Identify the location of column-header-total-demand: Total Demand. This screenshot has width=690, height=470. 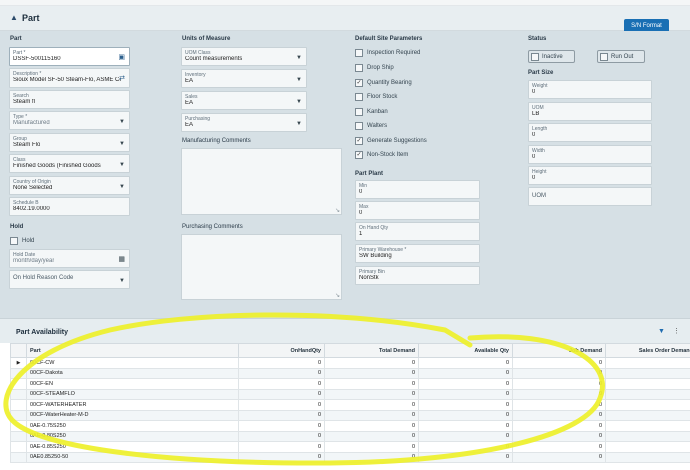
(371, 350).